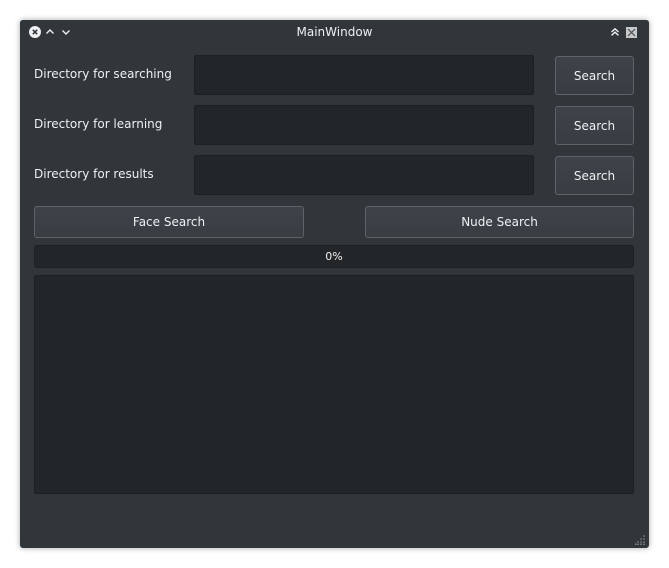  Describe the element at coordinates (98, 124) in the screenshot. I see `learning-directory-label: Directory for learning` at that location.